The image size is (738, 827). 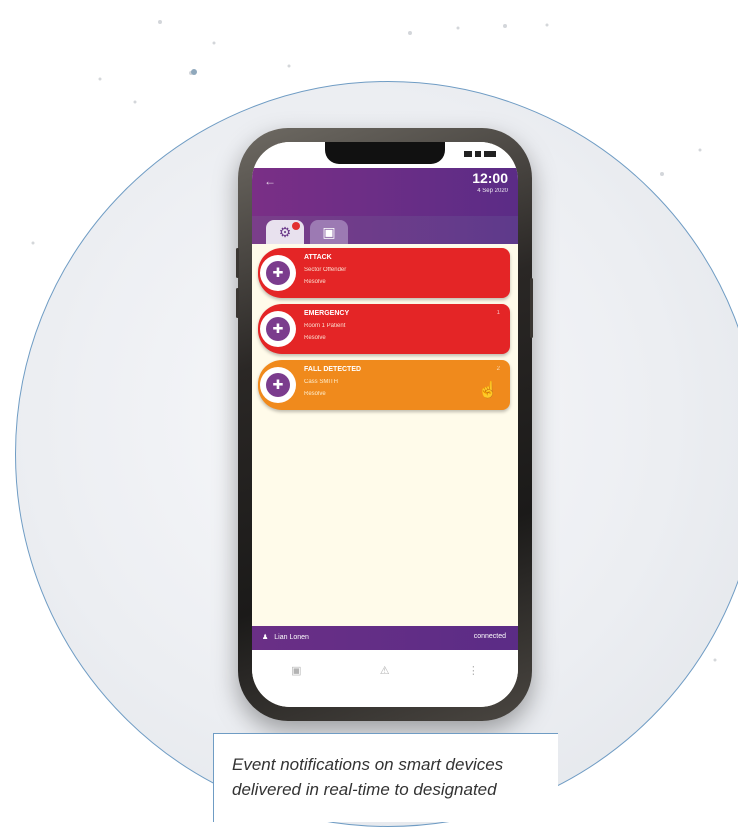 What do you see at coordinates (321, 382) in the screenshot?
I see `event-detail: Cass SMITH` at bounding box center [321, 382].